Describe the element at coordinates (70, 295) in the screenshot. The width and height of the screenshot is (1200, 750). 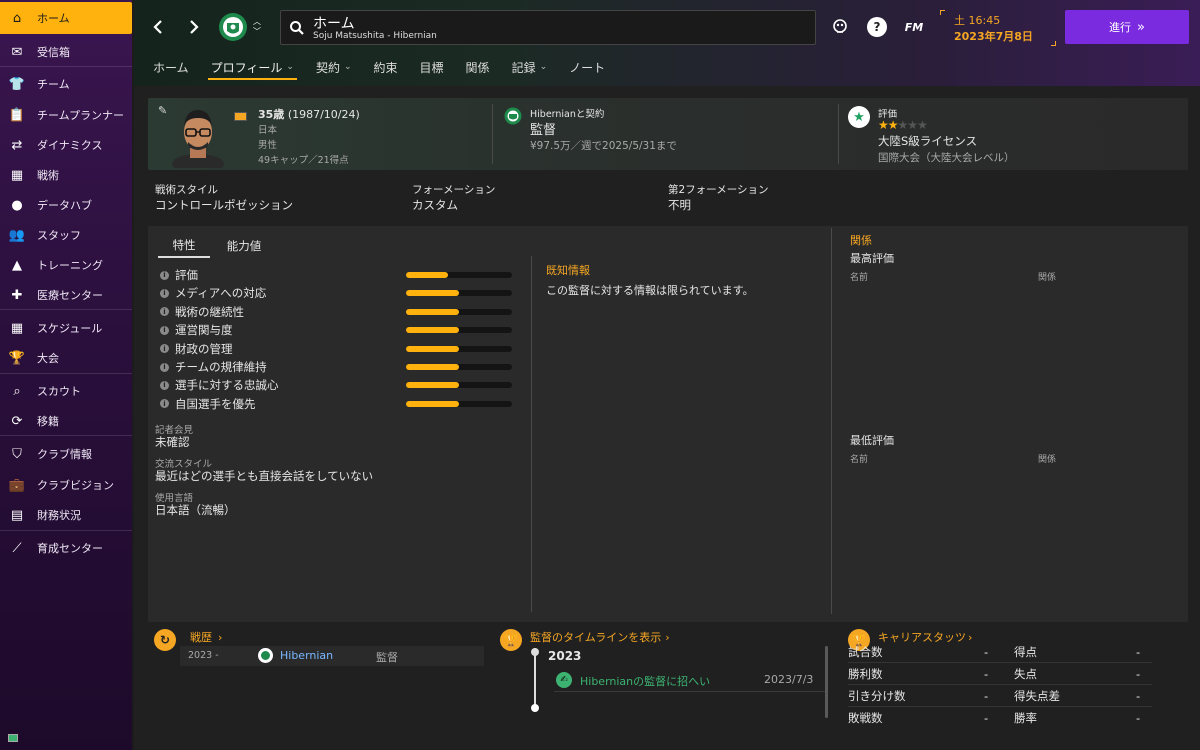
I see `sidebar-item-label: 医療センター` at that location.